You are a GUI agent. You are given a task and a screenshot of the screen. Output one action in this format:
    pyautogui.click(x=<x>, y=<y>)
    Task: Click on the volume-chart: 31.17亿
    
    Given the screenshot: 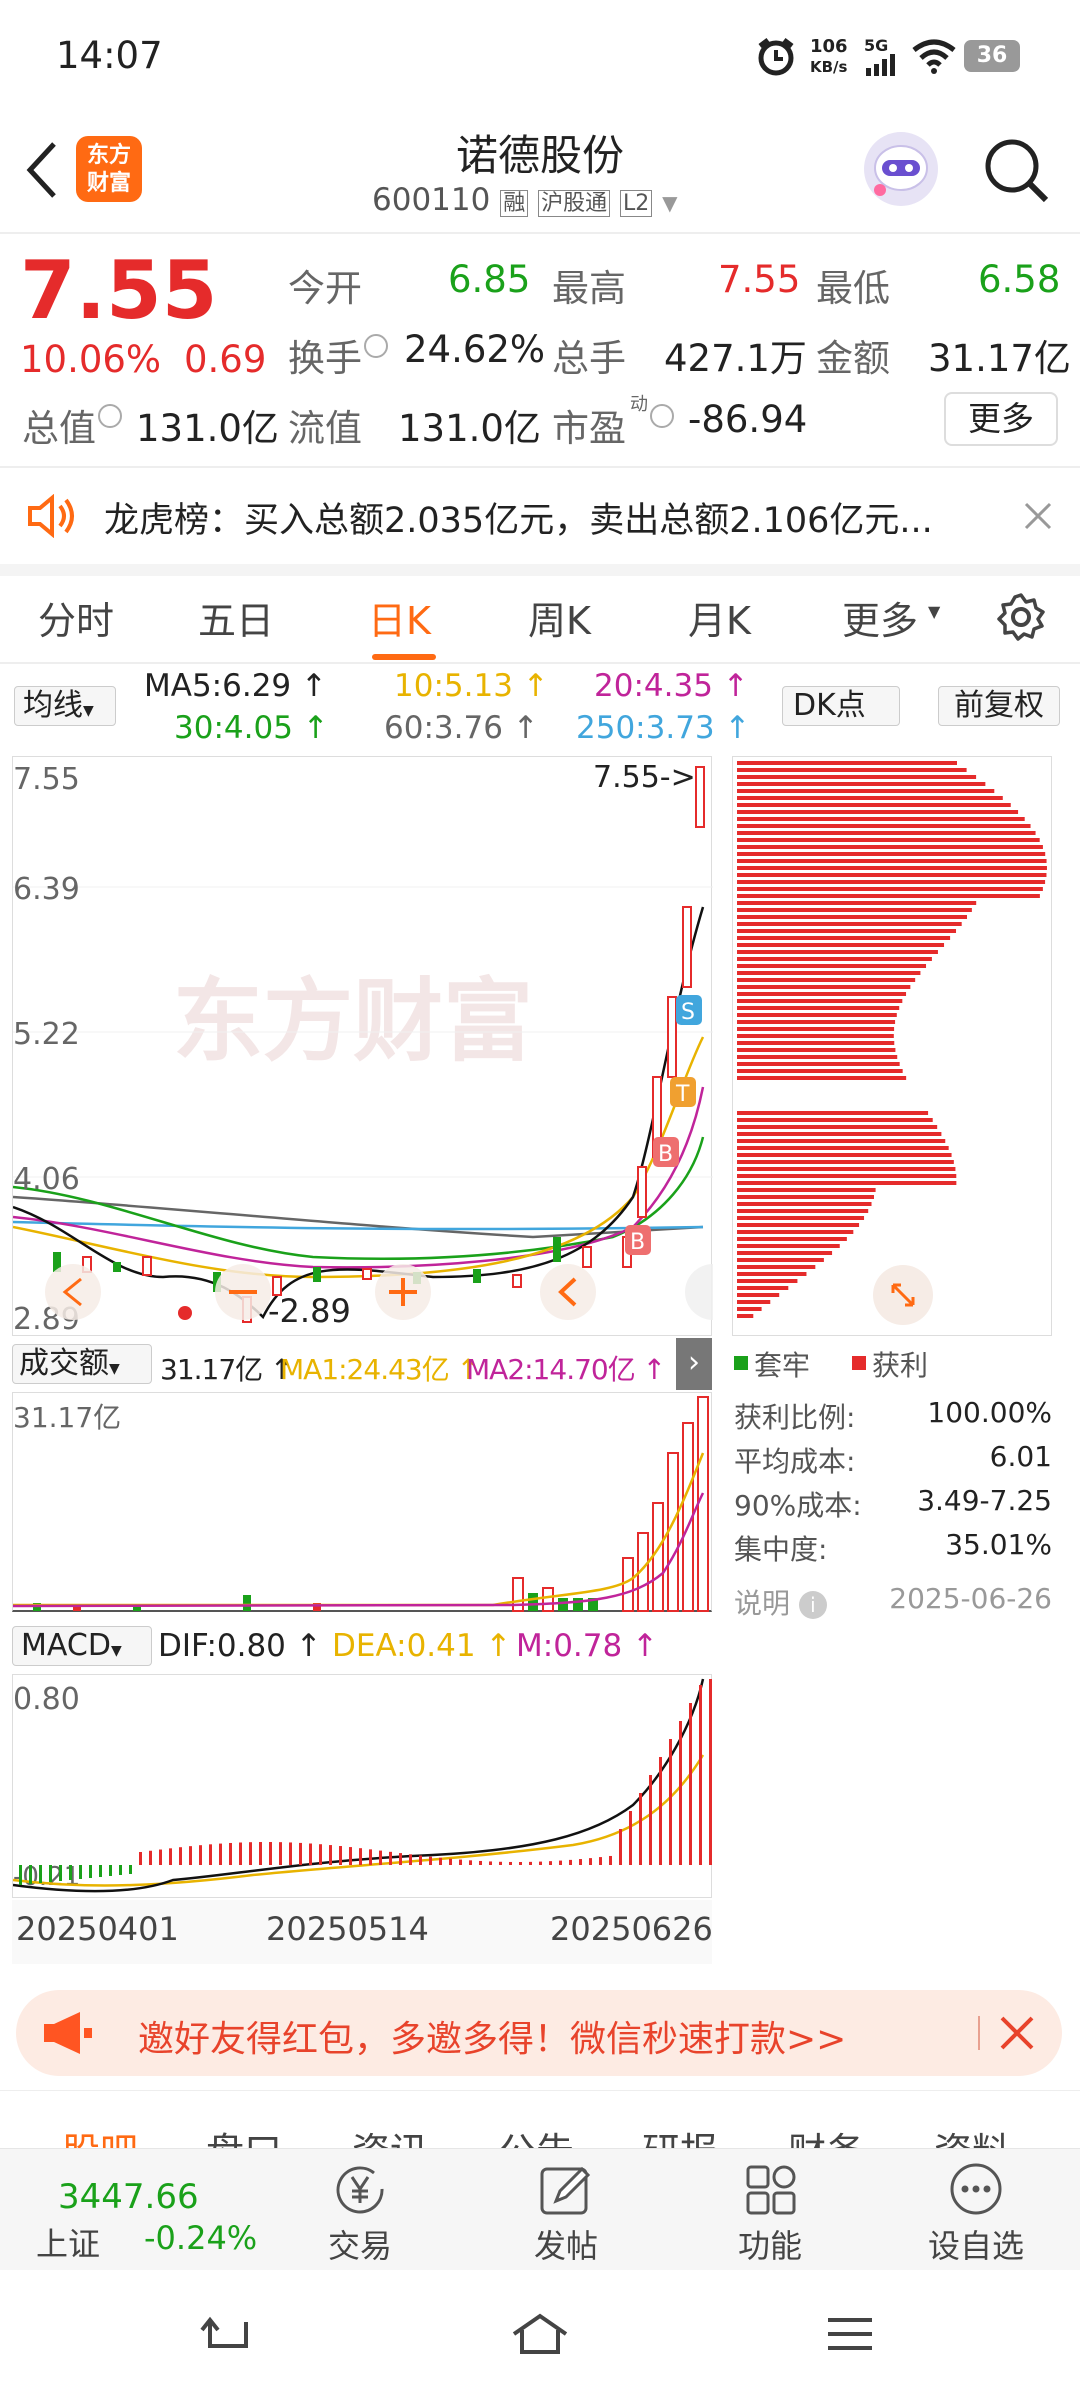 What is the action you would take?
    pyautogui.click(x=362, y=1502)
    